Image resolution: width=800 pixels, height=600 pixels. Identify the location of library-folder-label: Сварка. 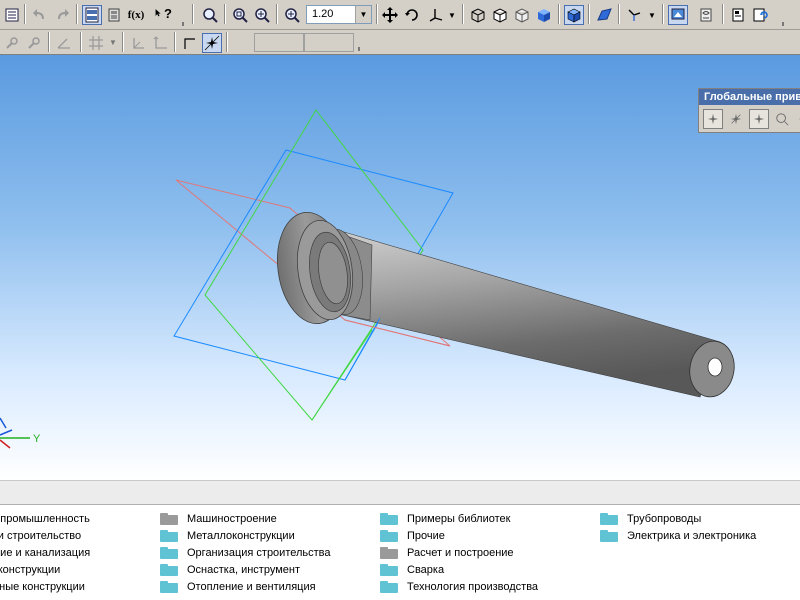
(426, 569).